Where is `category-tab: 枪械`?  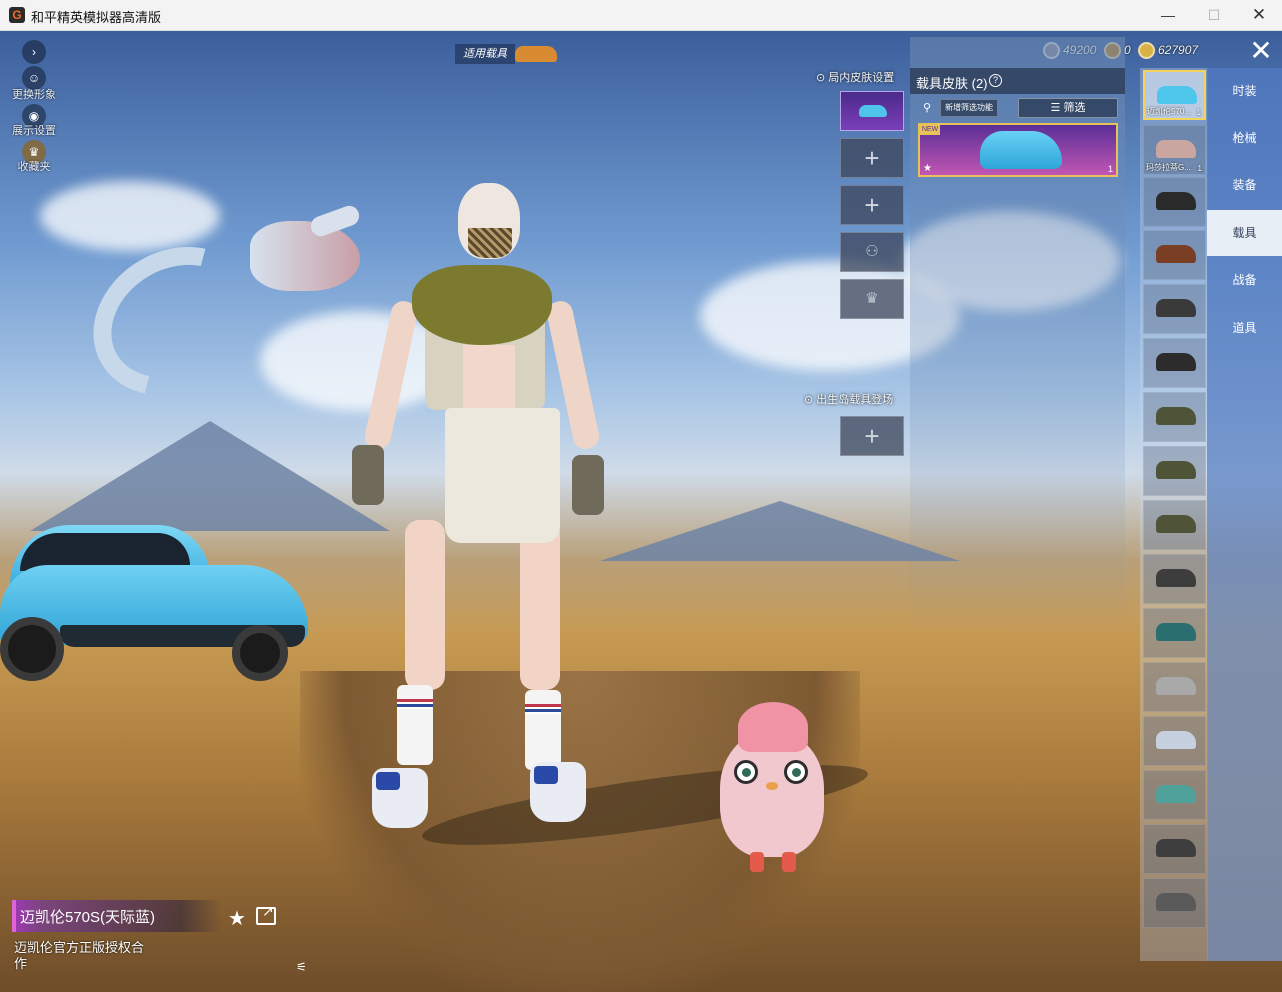
category-tab: 枪械 is located at coordinates (1244, 138).